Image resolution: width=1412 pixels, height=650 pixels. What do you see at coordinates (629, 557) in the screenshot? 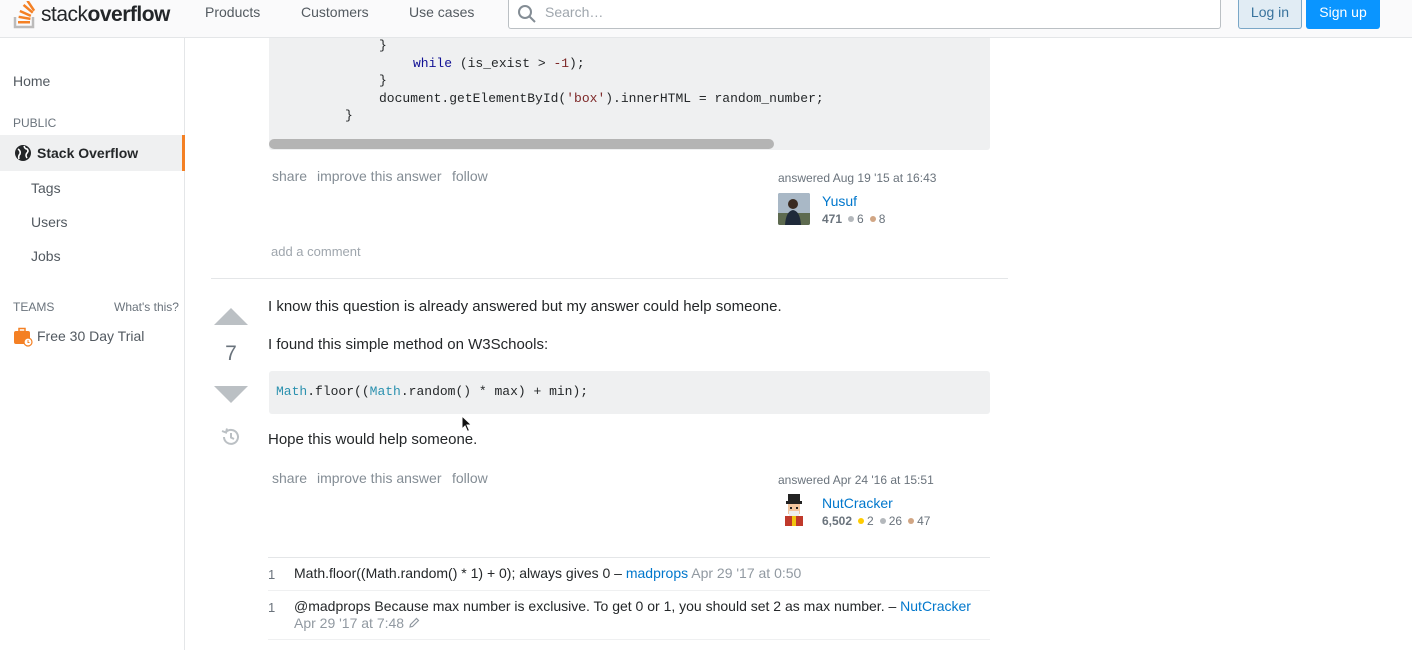
I see `comments-divider` at bounding box center [629, 557].